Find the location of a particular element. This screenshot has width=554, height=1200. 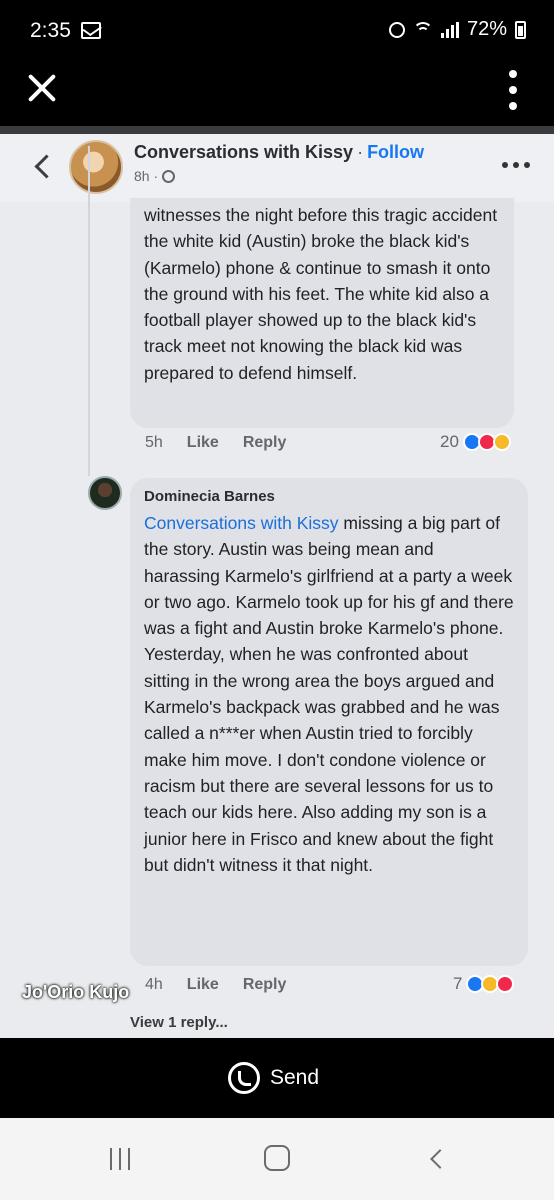

share-bar: Send is located at coordinates (277, 1078).